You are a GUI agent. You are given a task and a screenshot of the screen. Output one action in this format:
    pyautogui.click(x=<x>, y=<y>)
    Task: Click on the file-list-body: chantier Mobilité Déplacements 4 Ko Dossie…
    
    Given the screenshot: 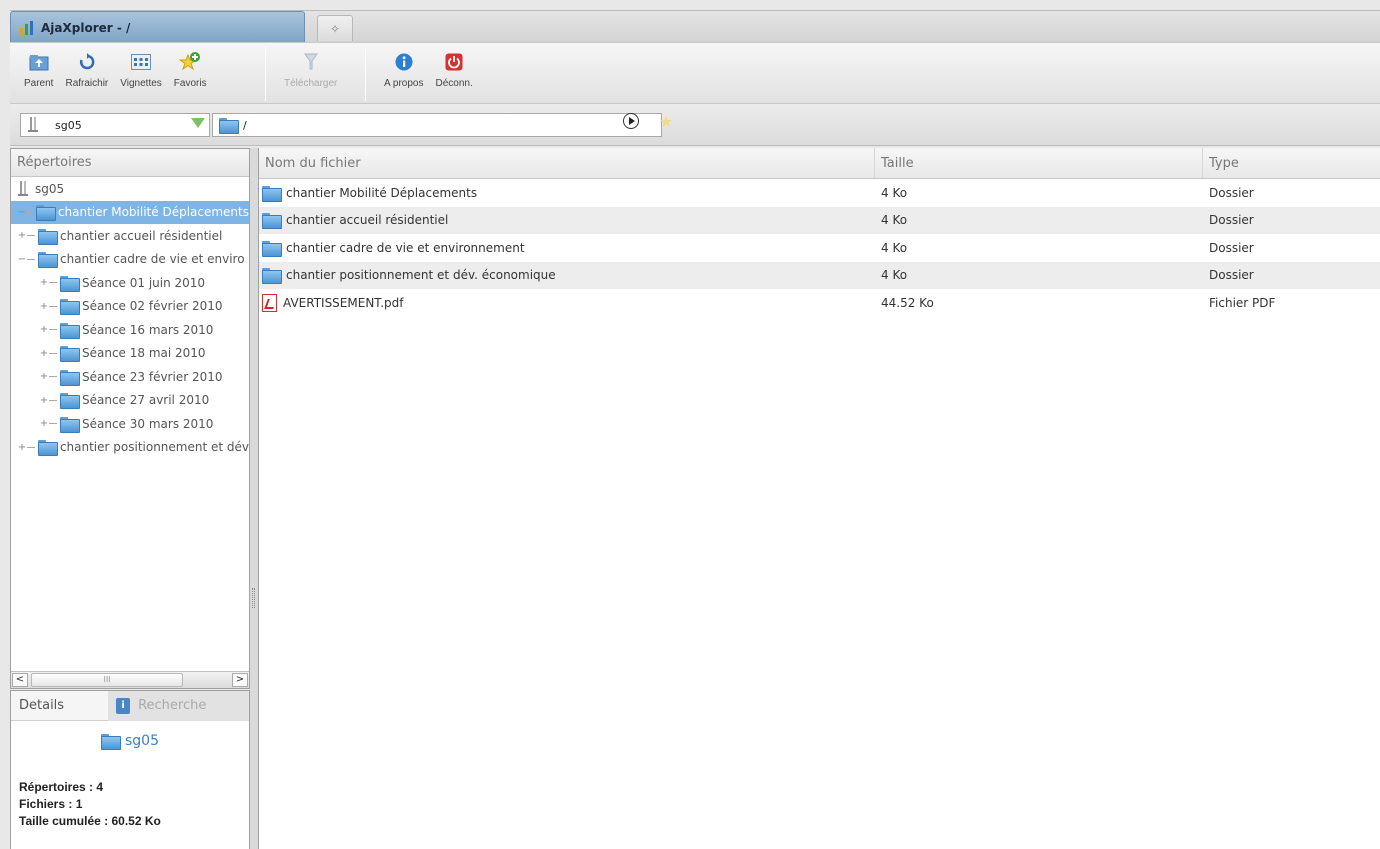 What is the action you would take?
    pyautogui.click(x=819, y=248)
    